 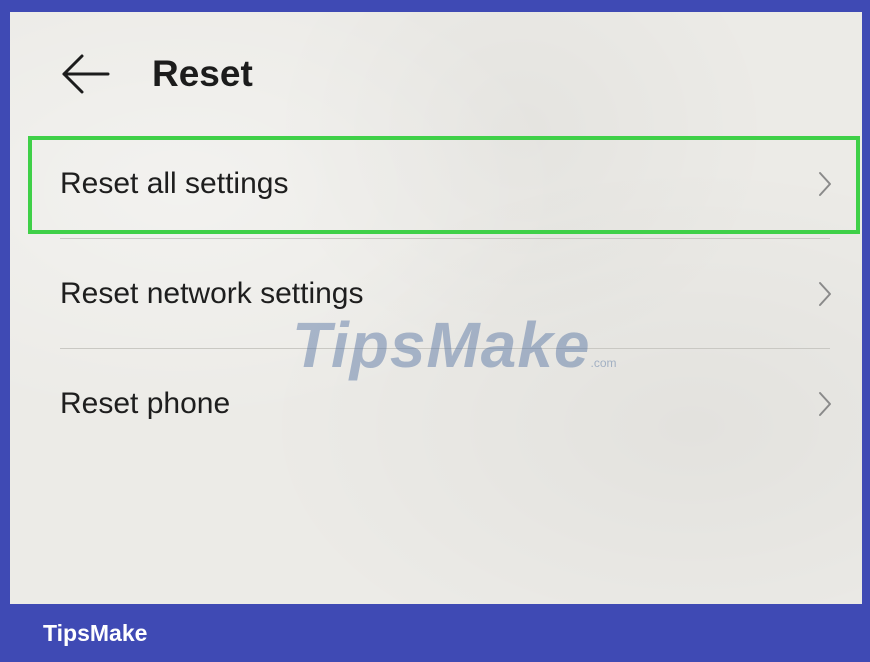 I want to click on back-button, so click(x=86, y=74).